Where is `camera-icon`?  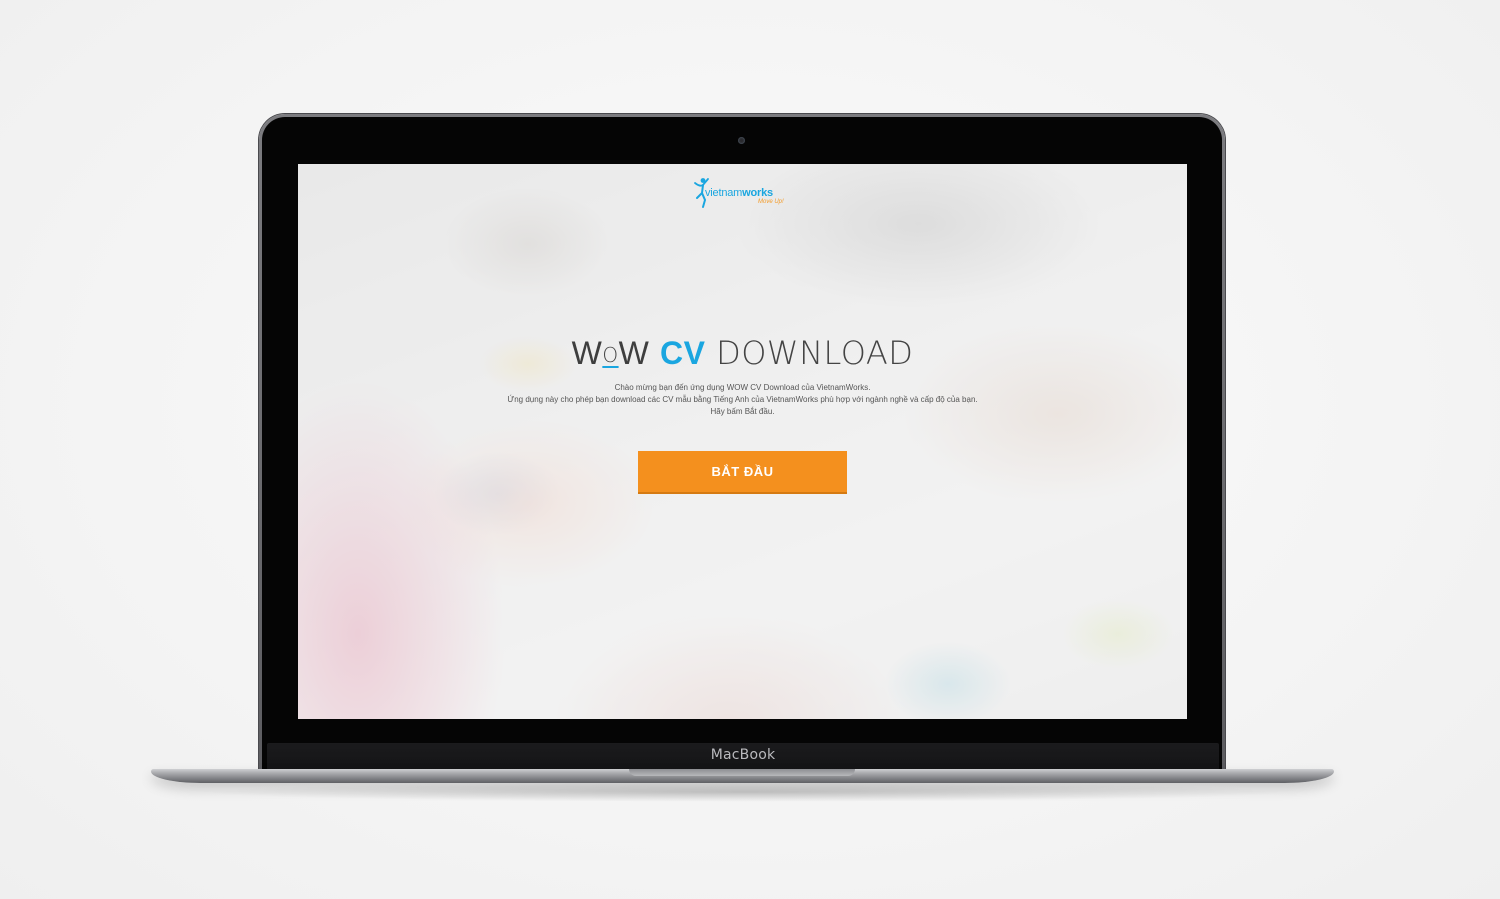 camera-icon is located at coordinates (741, 140).